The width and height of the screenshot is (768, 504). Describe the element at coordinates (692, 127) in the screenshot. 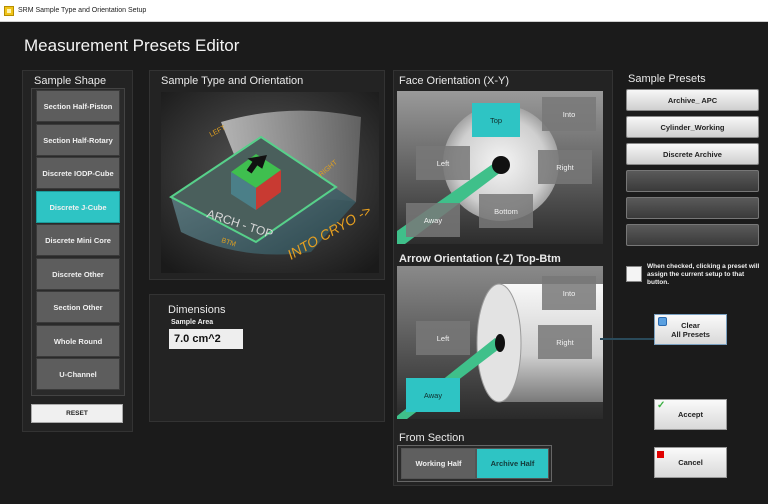

I see `preset-button-2: Cylinder_Working` at that location.